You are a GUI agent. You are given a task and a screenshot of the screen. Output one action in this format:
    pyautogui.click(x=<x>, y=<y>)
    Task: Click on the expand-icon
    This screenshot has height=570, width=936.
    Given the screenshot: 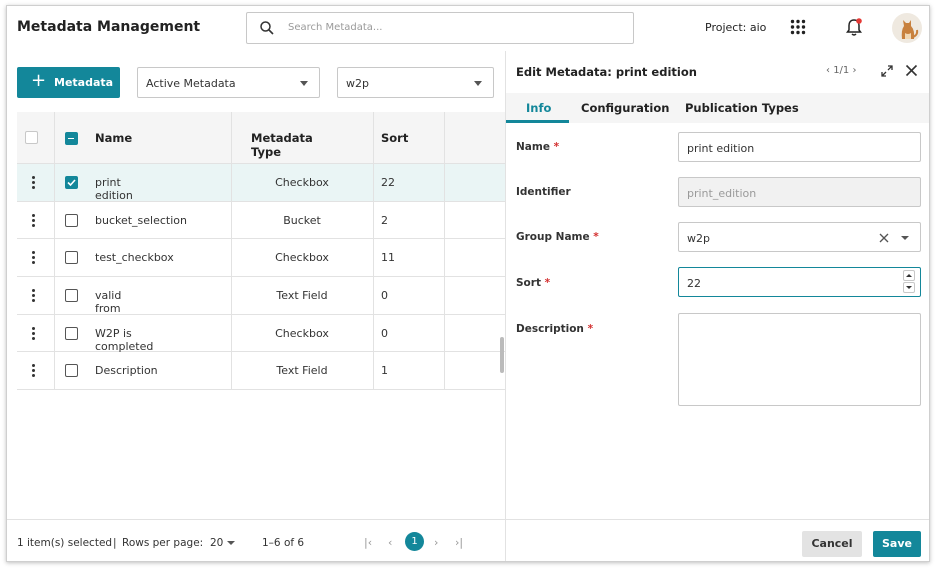 What is the action you would take?
    pyautogui.click(x=887, y=71)
    